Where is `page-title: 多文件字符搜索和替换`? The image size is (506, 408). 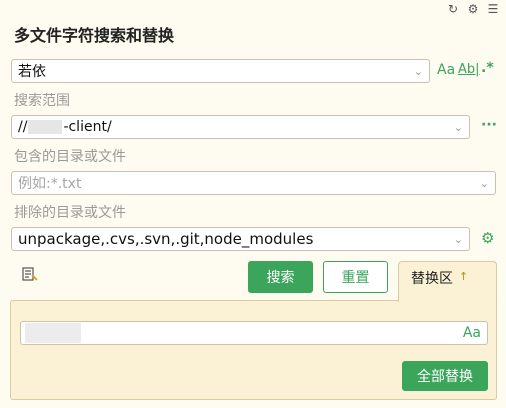 page-title: 多文件字符搜索和替换 is located at coordinates (94, 35).